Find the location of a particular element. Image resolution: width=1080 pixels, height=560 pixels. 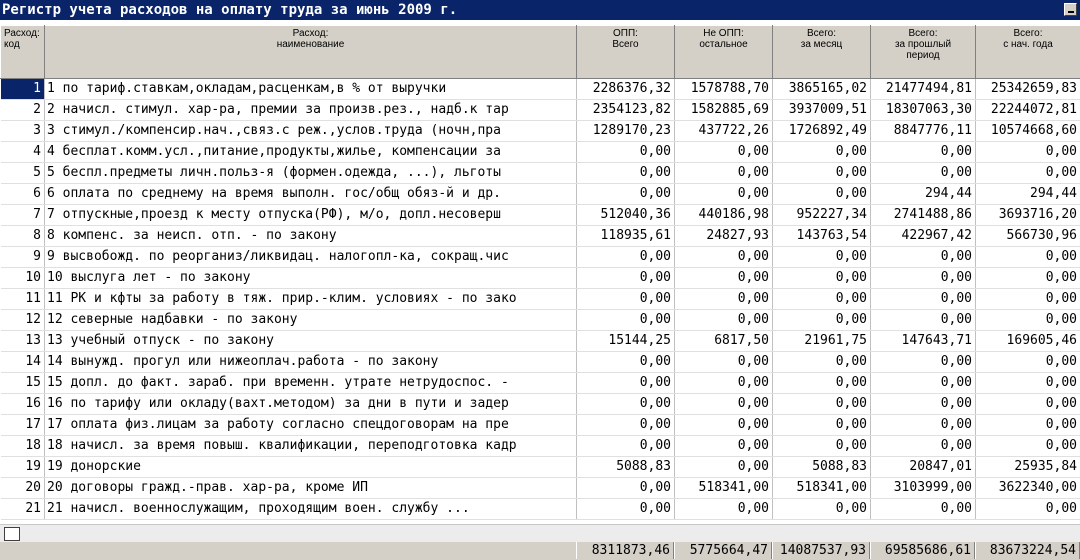

column-header-opp: ОПП: Всего is located at coordinates (625, 52).